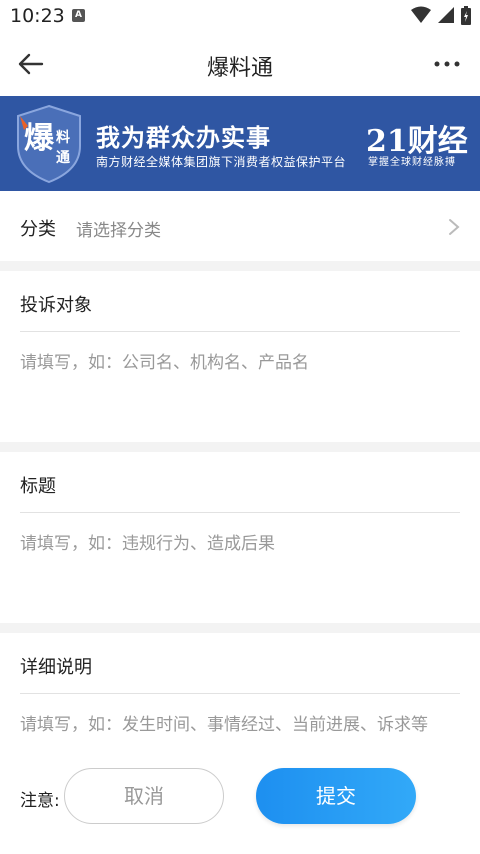  I want to click on details-note-prefix: 注意:, so click(40, 801).